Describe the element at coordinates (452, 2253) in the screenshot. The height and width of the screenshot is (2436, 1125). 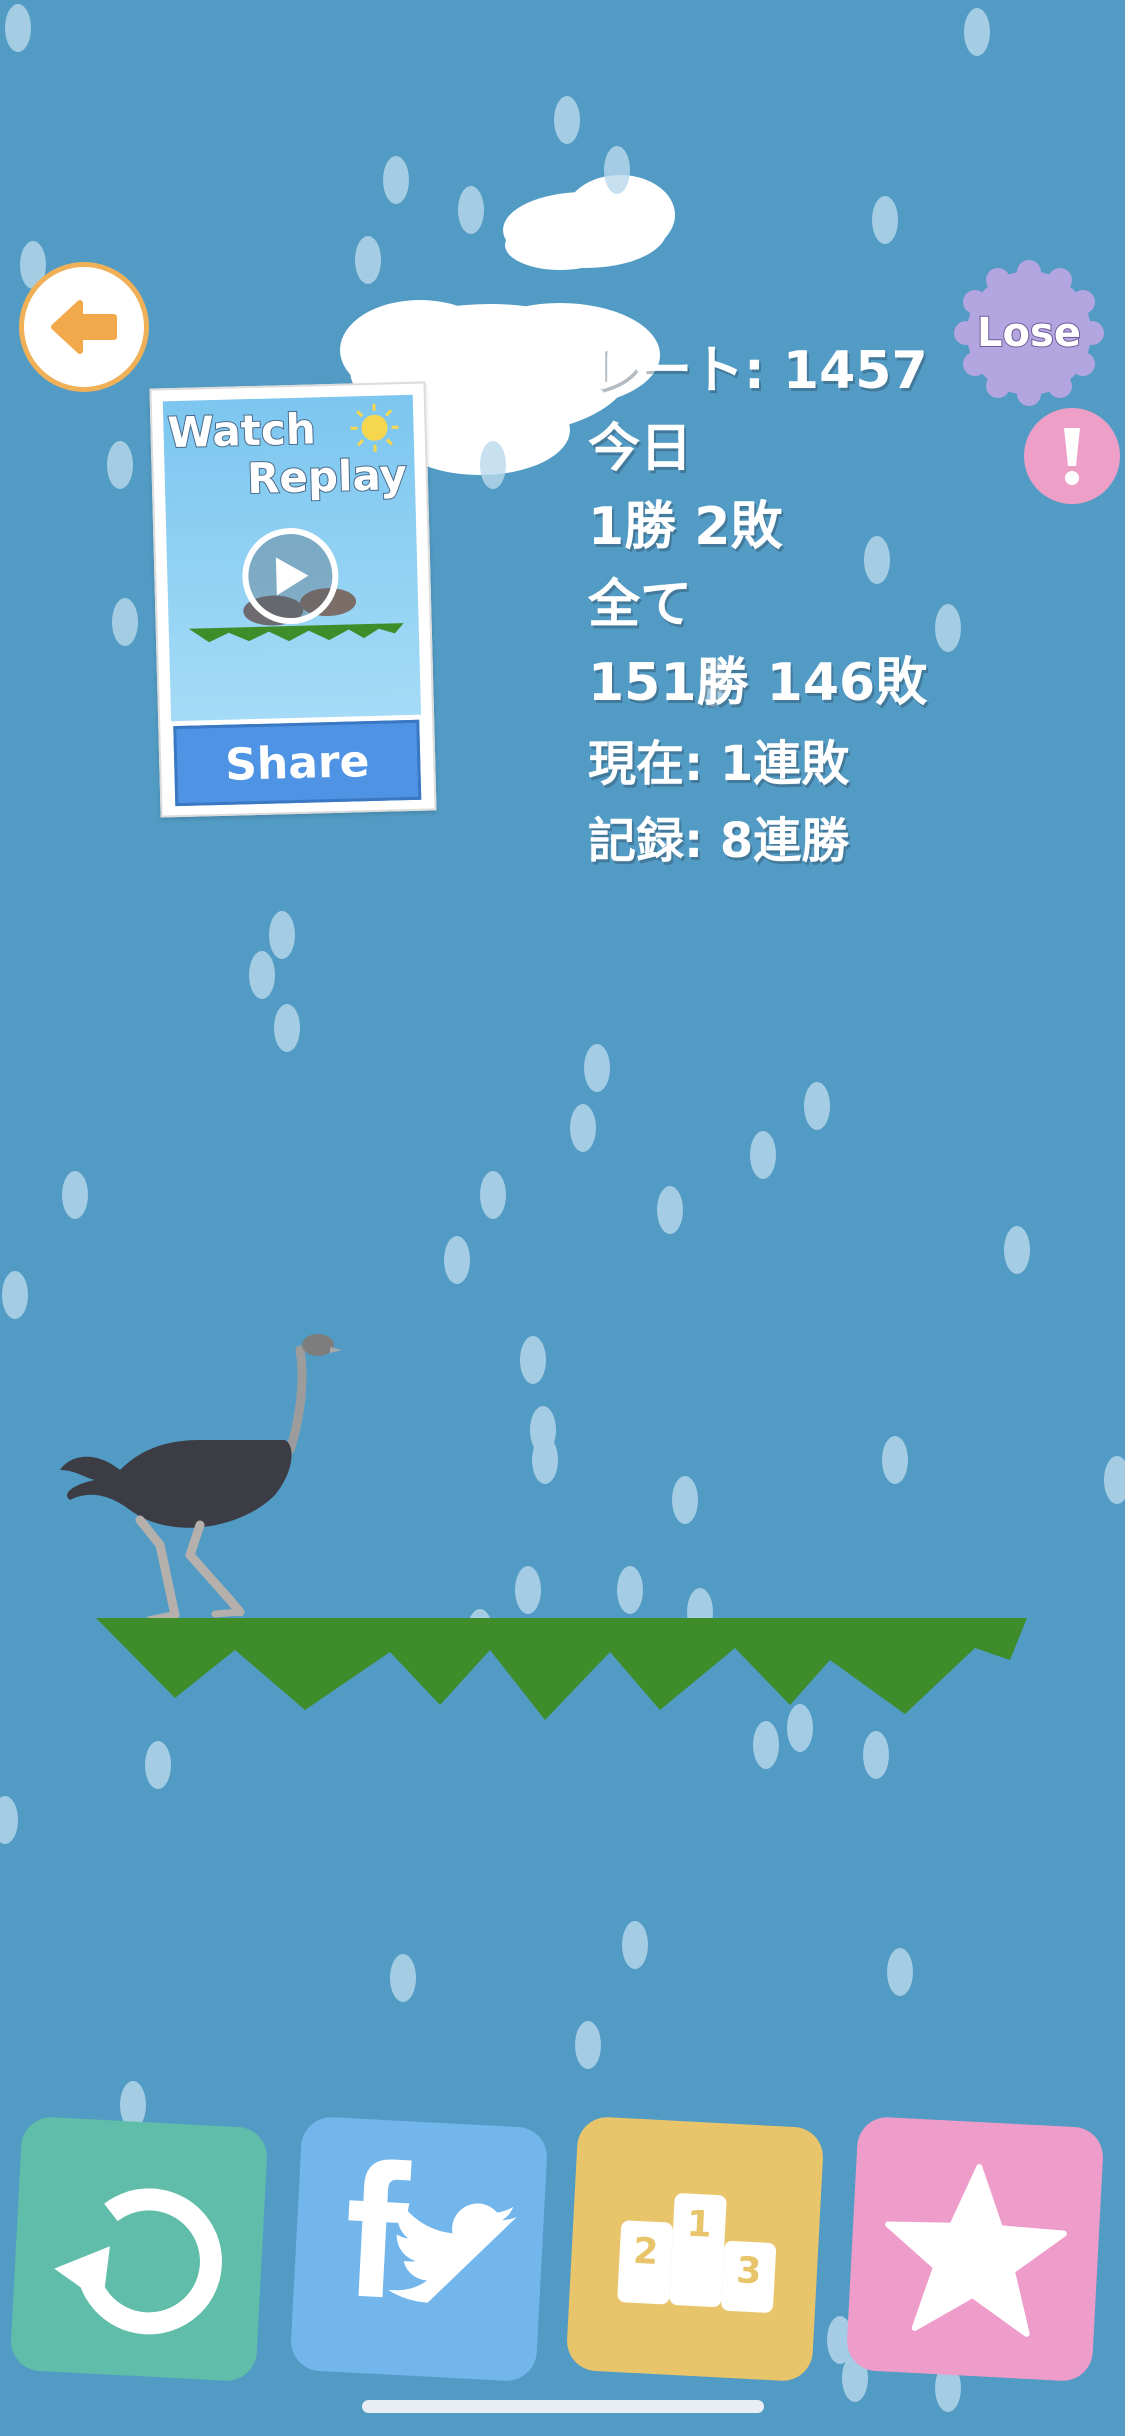
I see `twitter-icon` at that location.